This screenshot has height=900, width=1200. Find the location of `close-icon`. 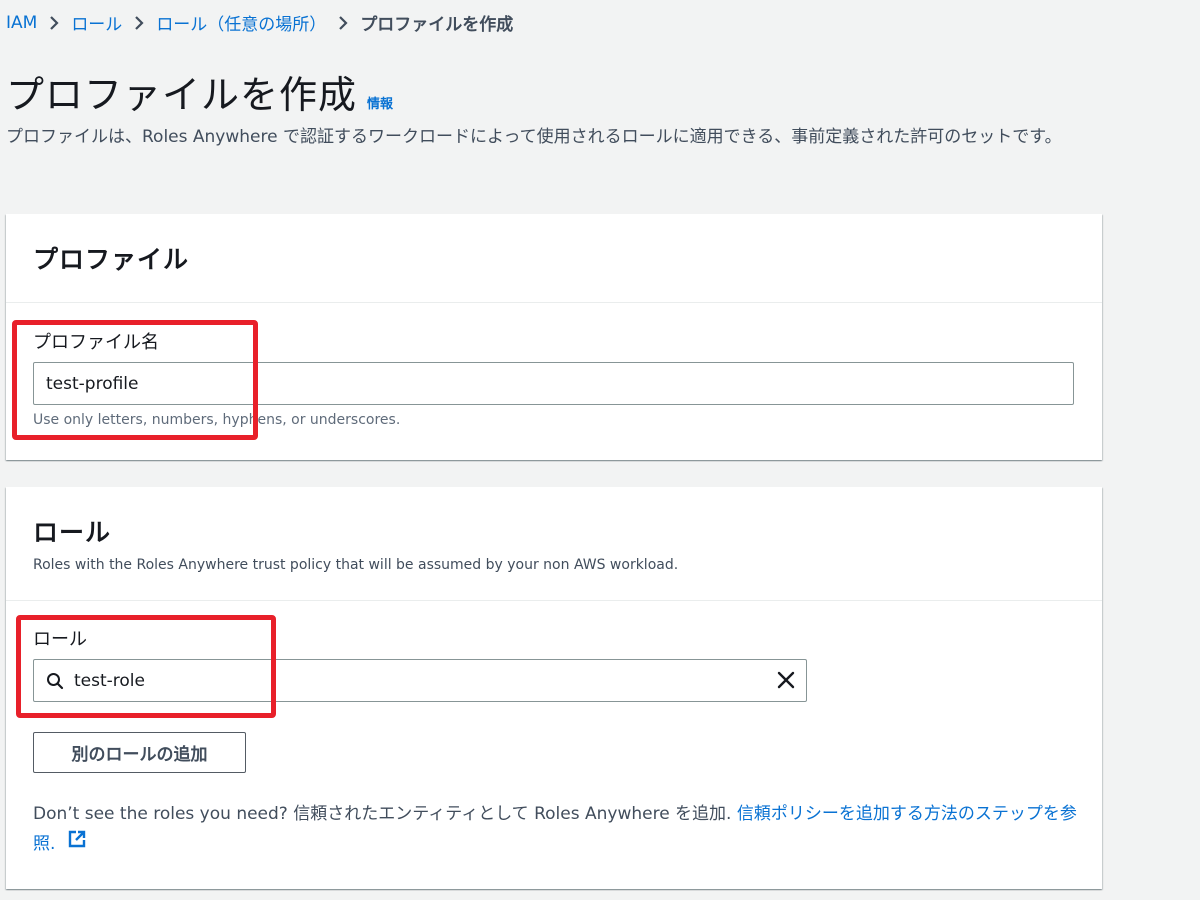

close-icon is located at coordinates (786, 680).